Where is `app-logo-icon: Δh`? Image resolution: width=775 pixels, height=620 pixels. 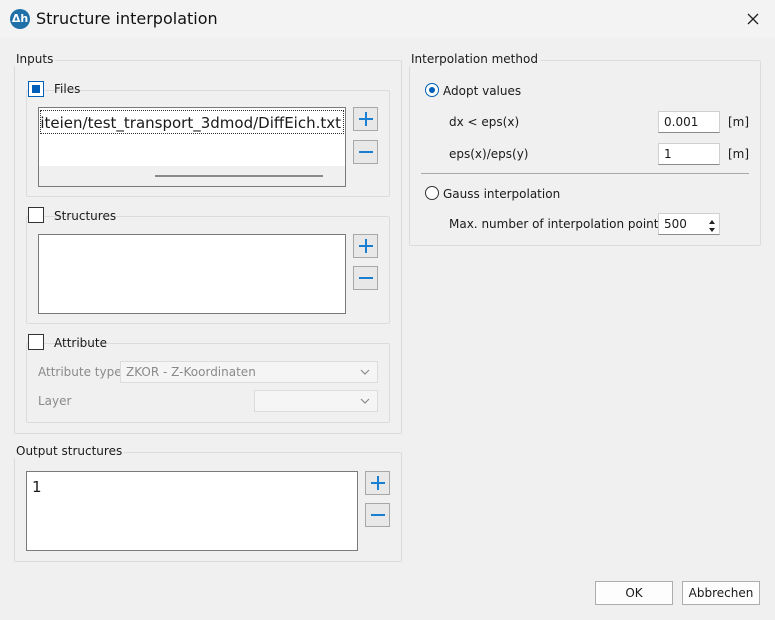 app-logo-icon: Δh is located at coordinates (20, 19).